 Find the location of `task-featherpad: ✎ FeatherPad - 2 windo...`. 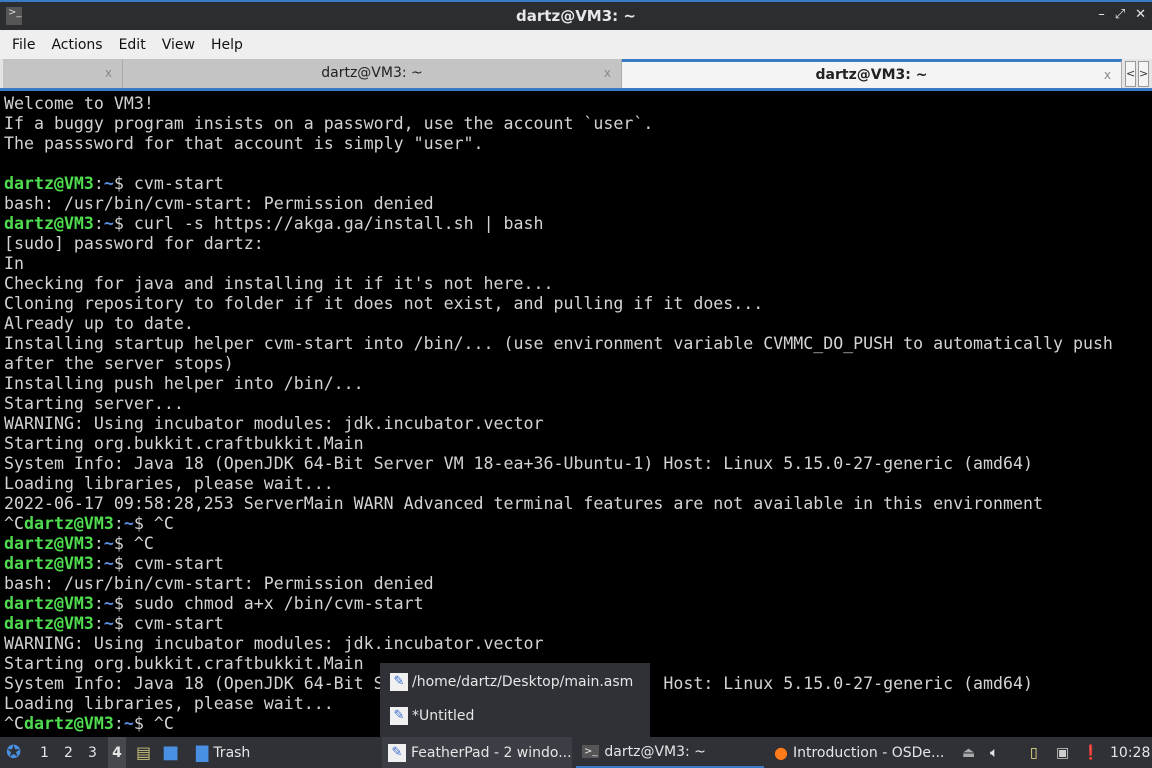

task-featherpad: ✎ FeatherPad - 2 windo... is located at coordinates (477, 752).